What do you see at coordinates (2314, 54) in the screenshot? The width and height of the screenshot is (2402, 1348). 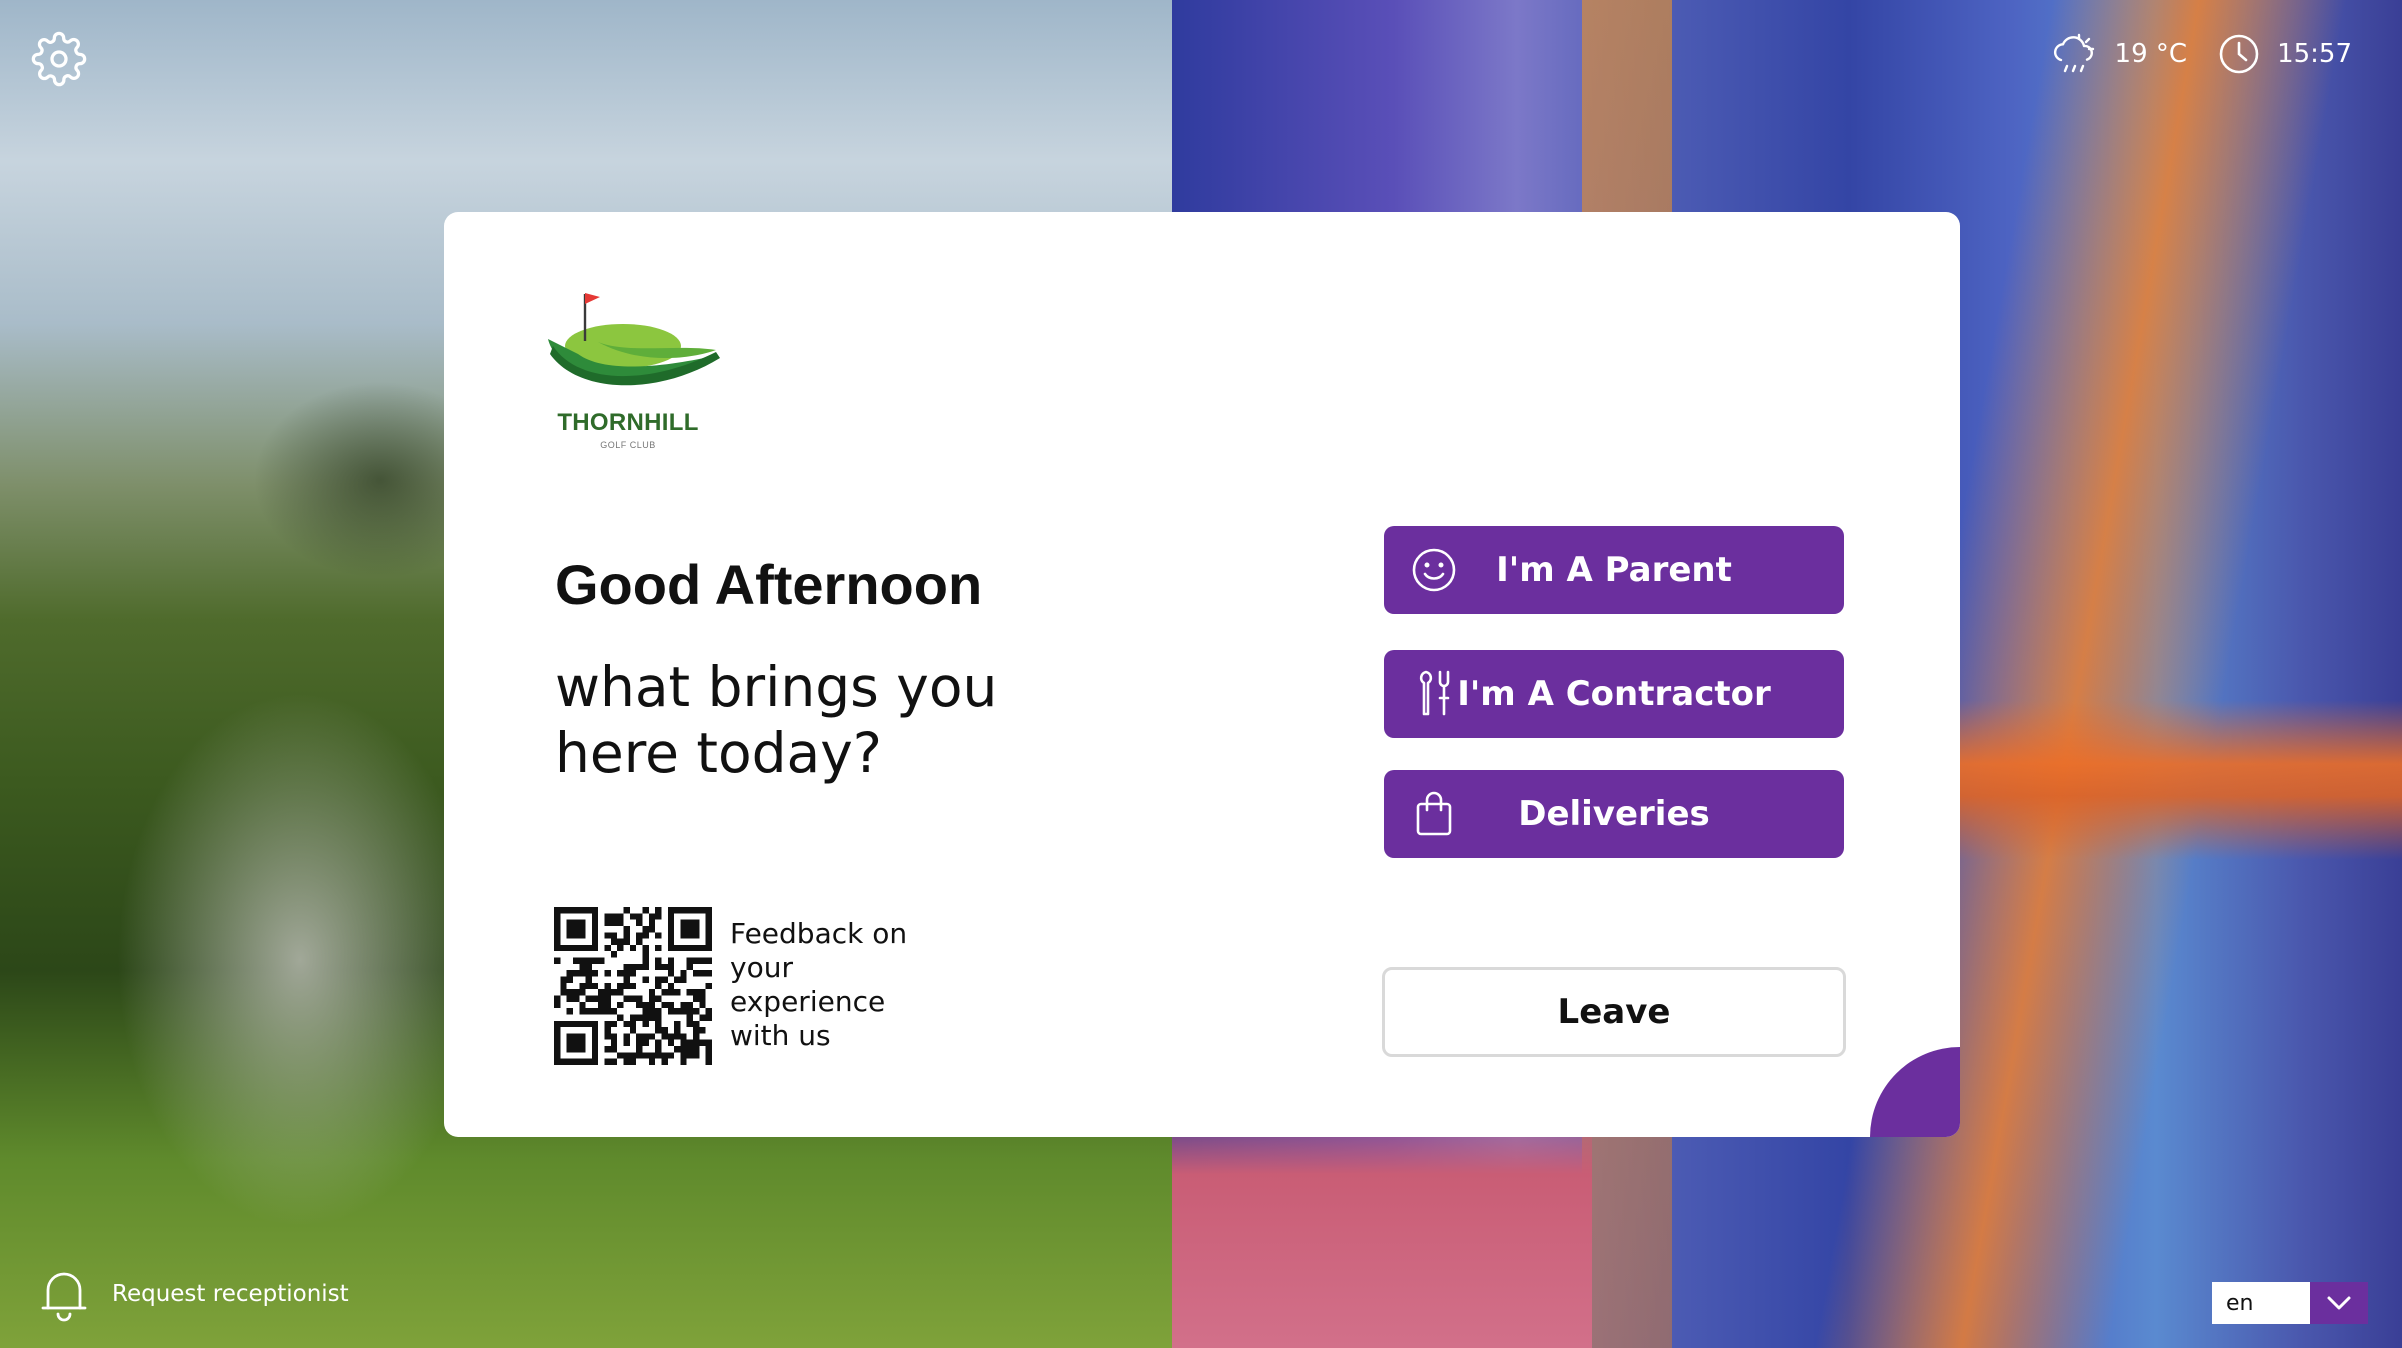 I see `time: 15:57` at bounding box center [2314, 54].